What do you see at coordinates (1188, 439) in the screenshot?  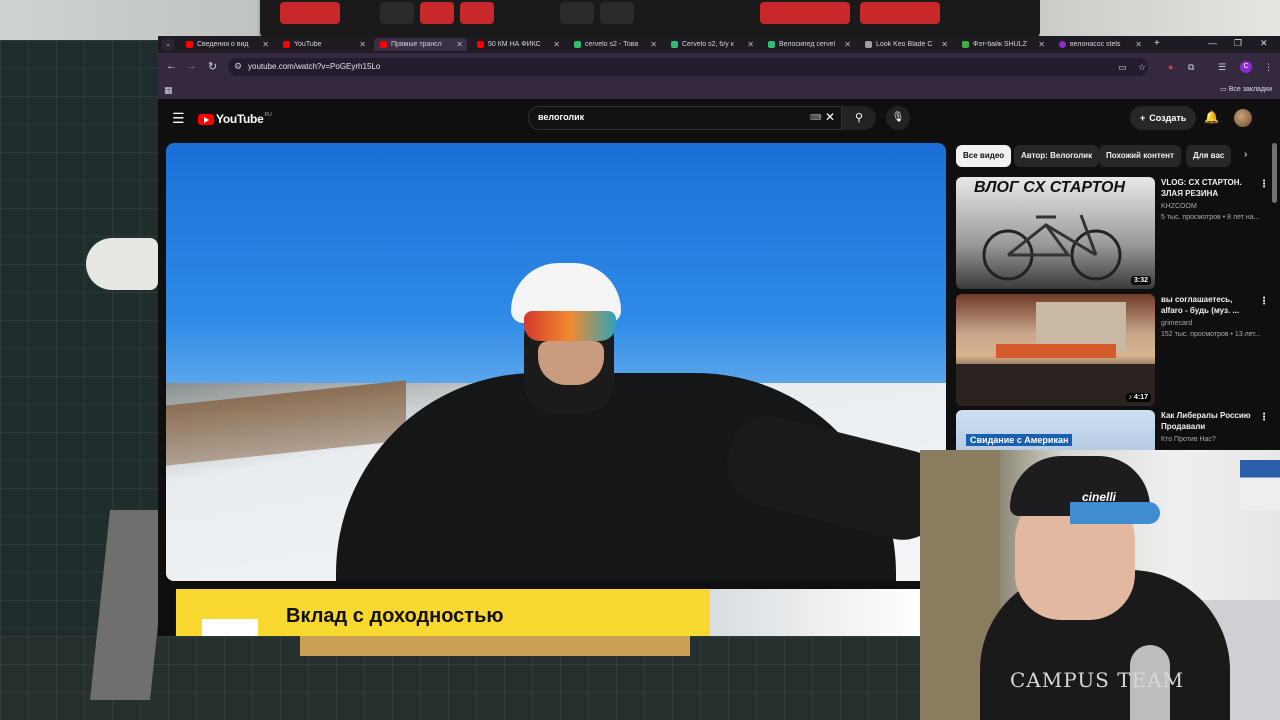 I see `channel-name: Кто Против Нас?` at bounding box center [1188, 439].